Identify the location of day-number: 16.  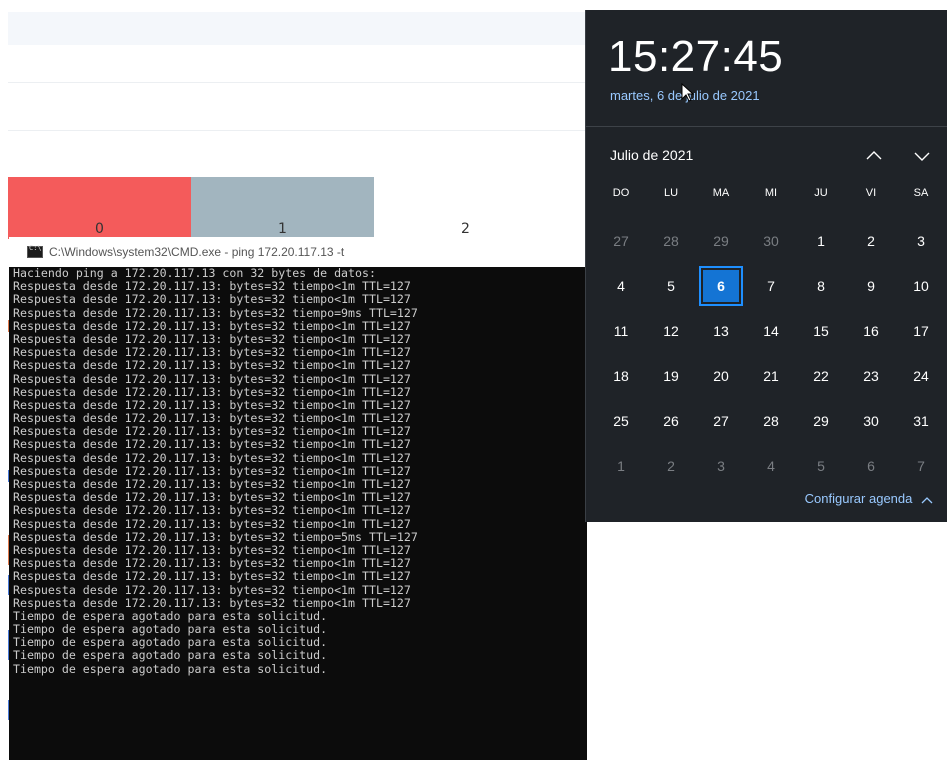
(871, 330).